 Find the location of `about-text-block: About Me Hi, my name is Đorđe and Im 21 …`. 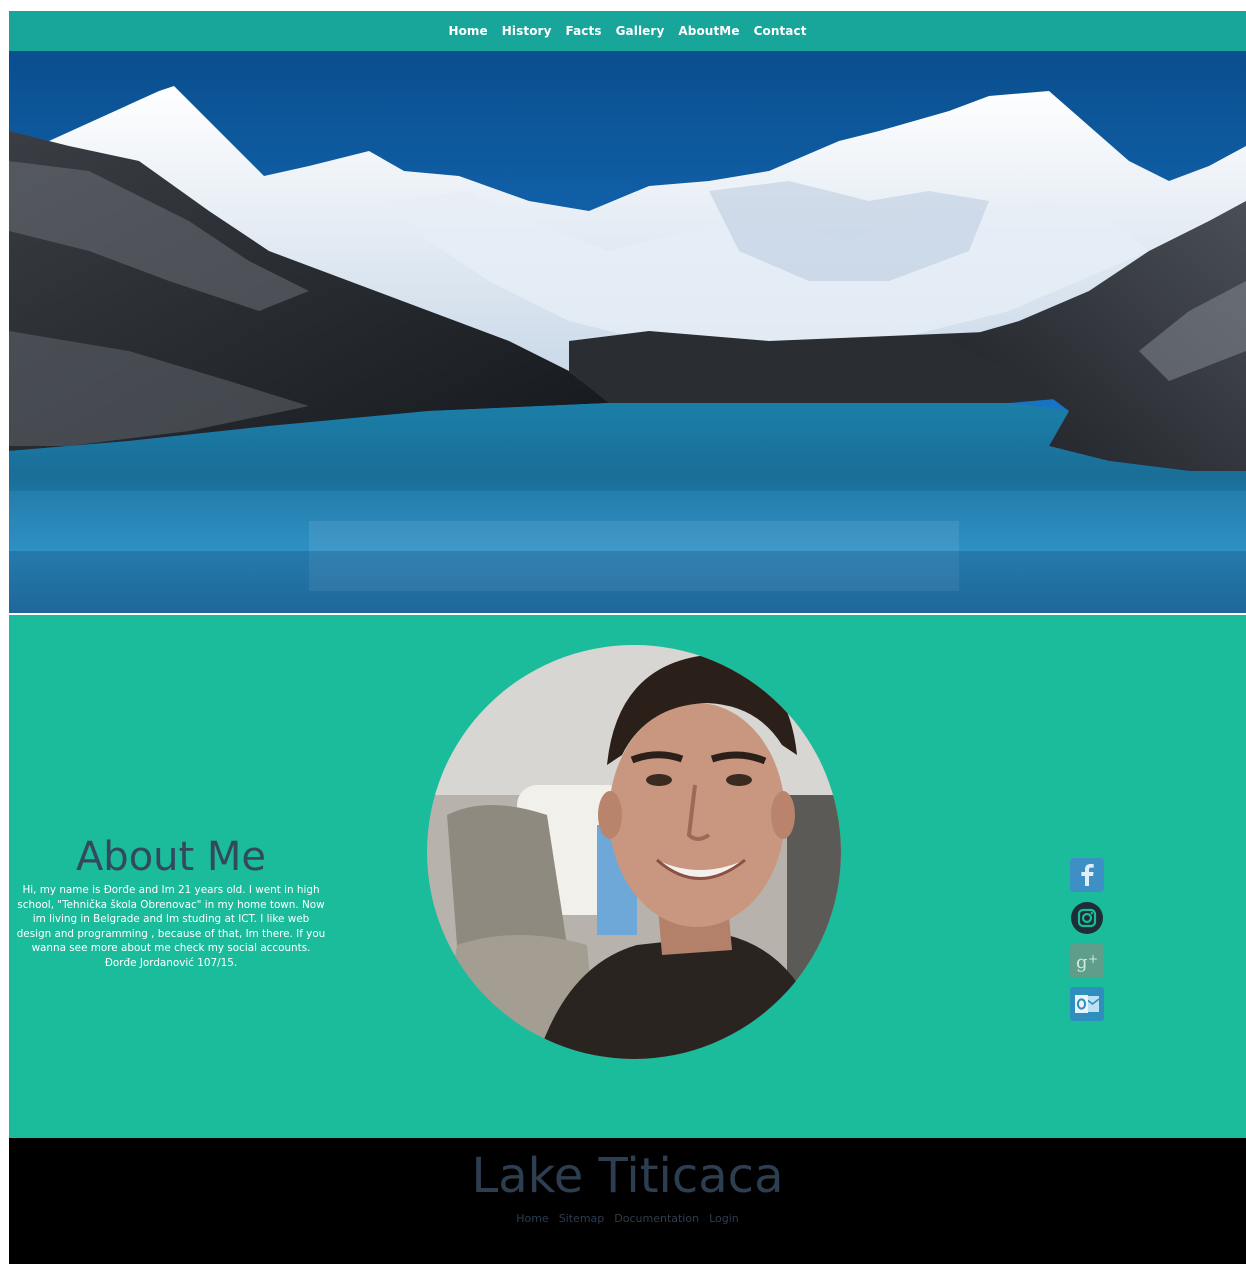

about-text-block: About Me Hi, my name is Đorđe and Im 21 … is located at coordinates (171, 902).